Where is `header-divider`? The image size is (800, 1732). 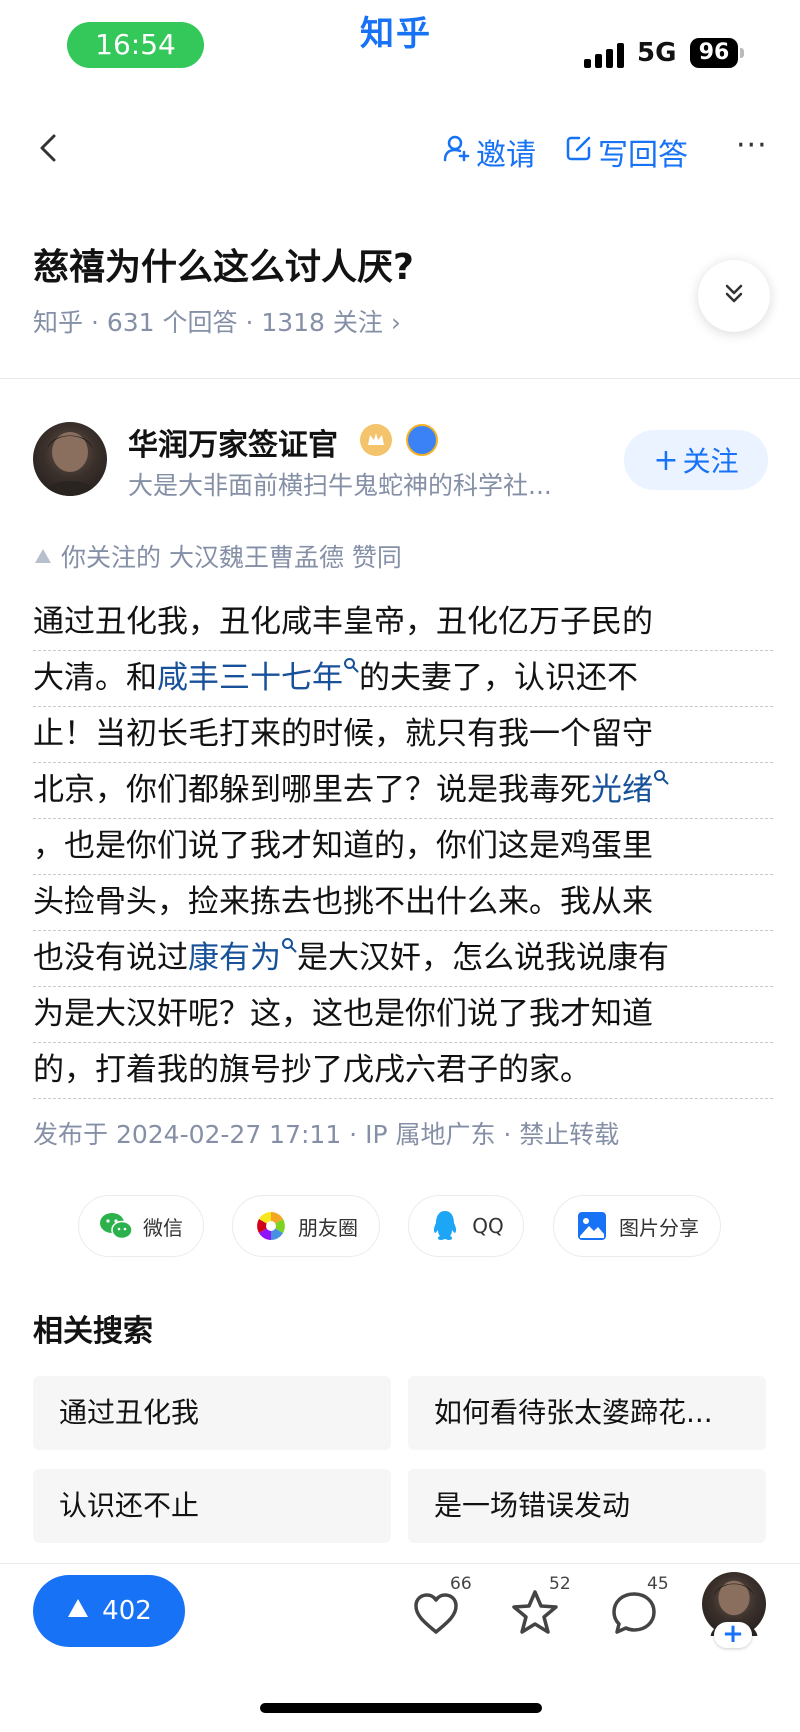
header-divider is located at coordinates (400, 378).